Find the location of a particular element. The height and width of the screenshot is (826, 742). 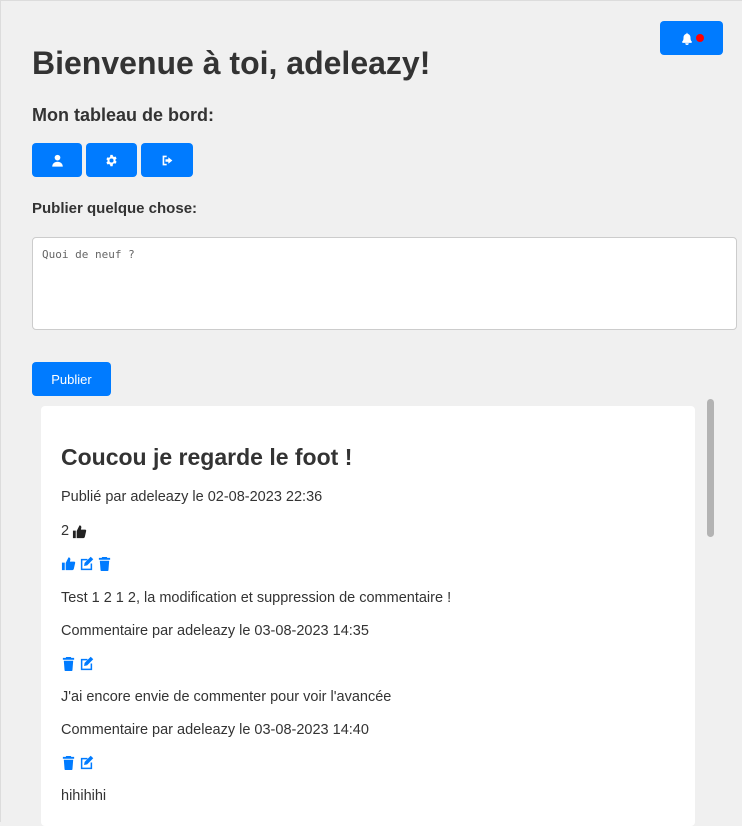

composer-label: Publier quelque chose: is located at coordinates (115, 208).